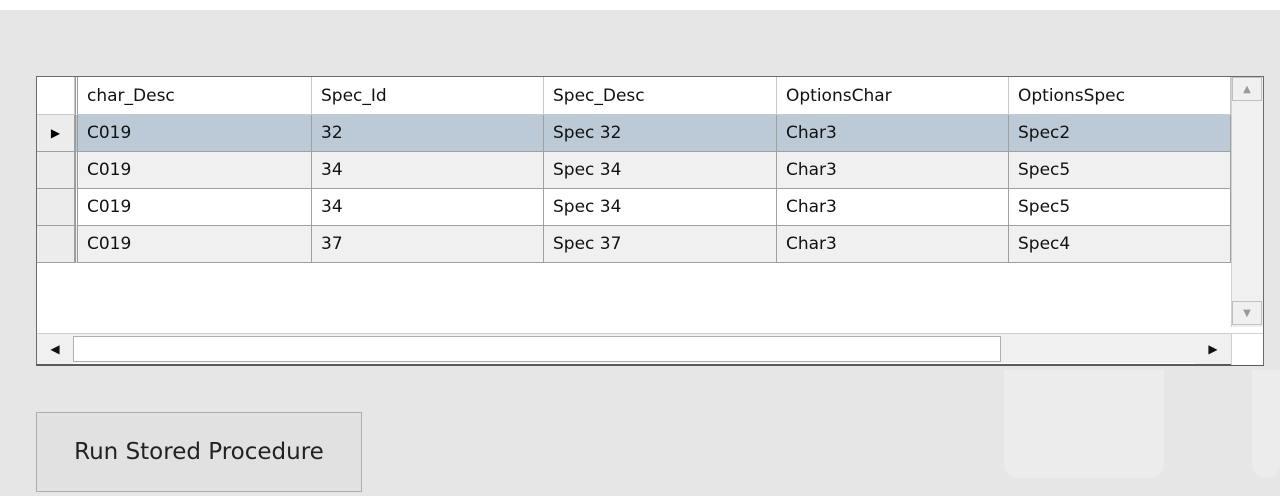 The height and width of the screenshot is (496, 1280). What do you see at coordinates (428, 244) in the screenshot?
I see `cell-spec-id: 37` at bounding box center [428, 244].